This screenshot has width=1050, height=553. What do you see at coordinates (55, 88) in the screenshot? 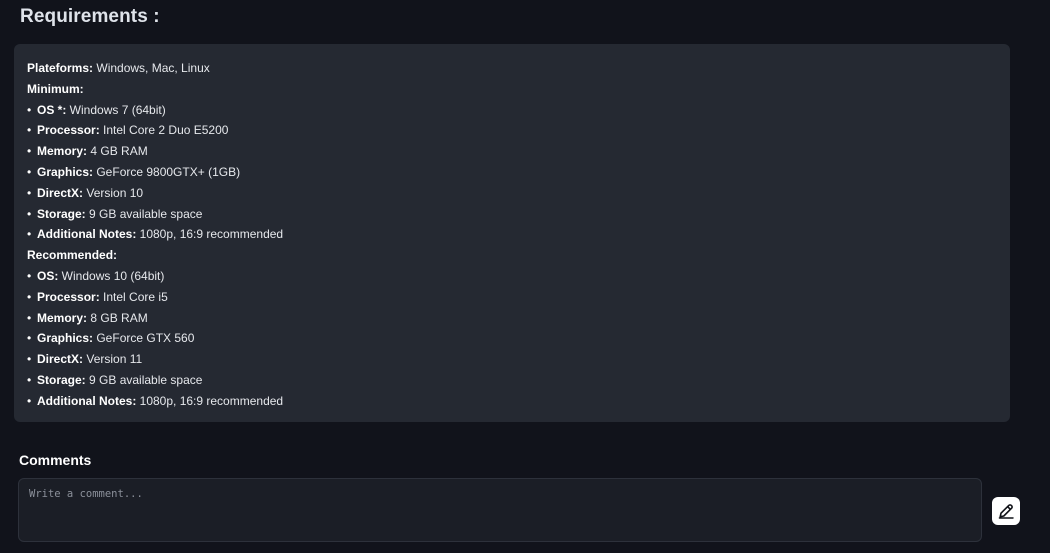
I see `minimum-heading: Minimum:` at bounding box center [55, 88].